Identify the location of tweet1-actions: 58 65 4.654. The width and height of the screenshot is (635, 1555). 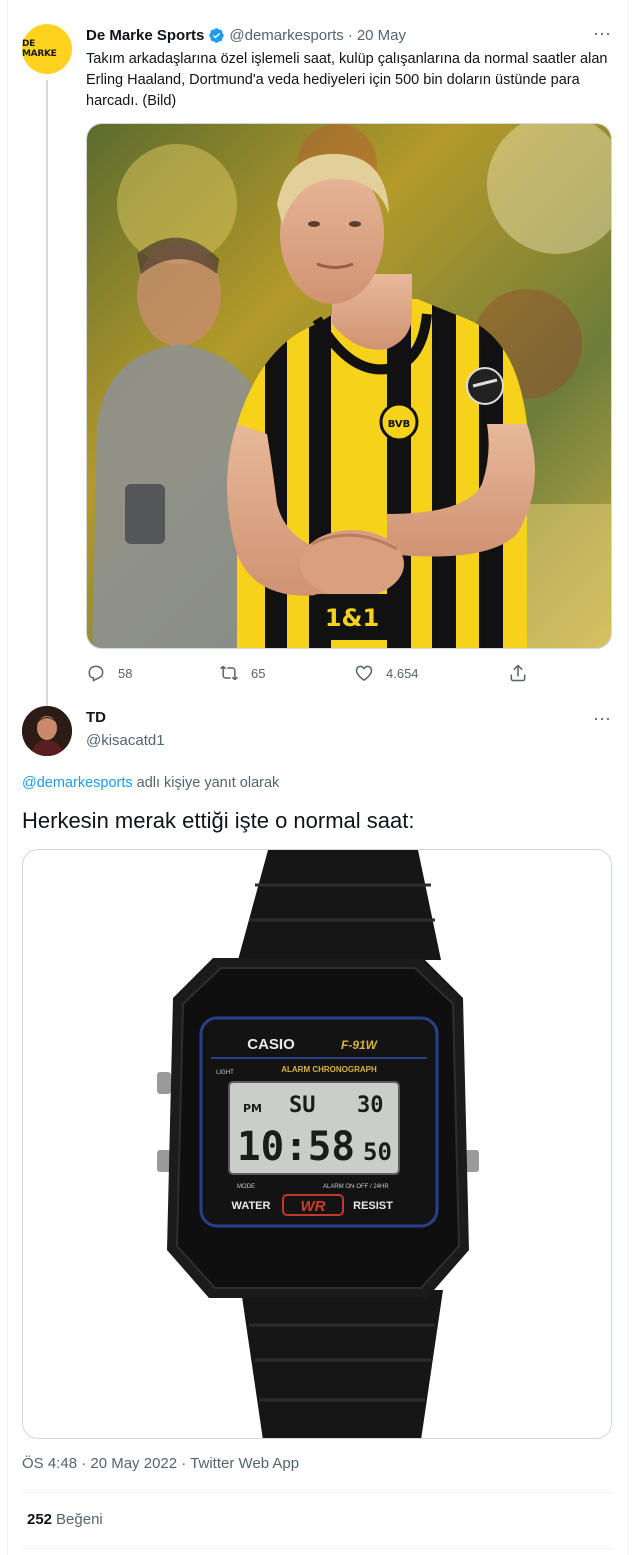
(311, 673).